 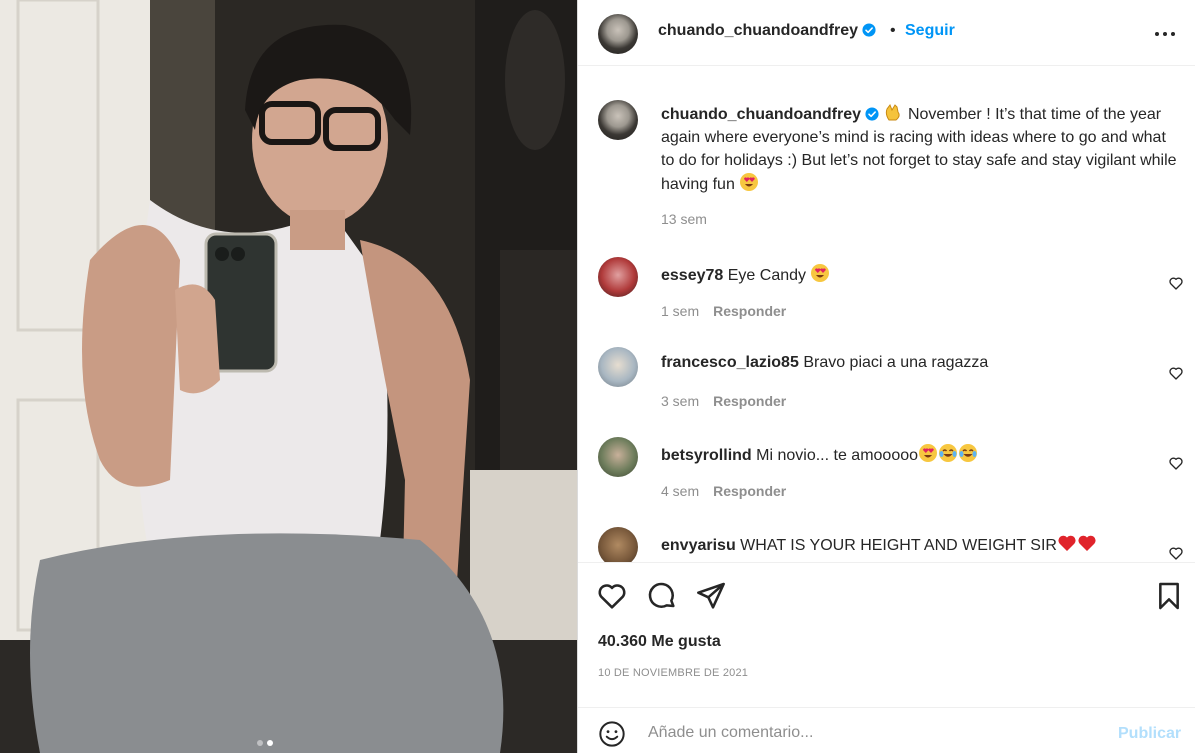 What do you see at coordinates (767, 275) in the screenshot?
I see `comment-body: Eye Candy` at bounding box center [767, 275].